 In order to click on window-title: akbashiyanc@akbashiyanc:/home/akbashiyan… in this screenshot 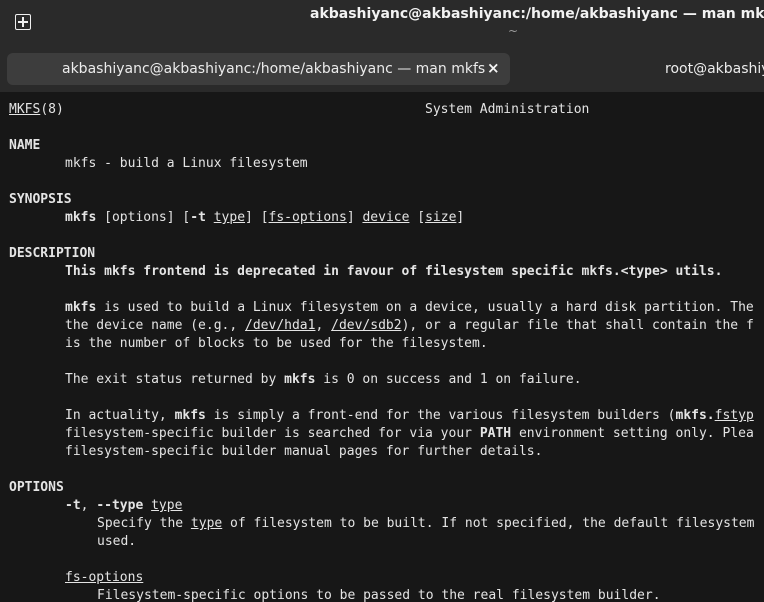, I will do `click(537, 14)`.